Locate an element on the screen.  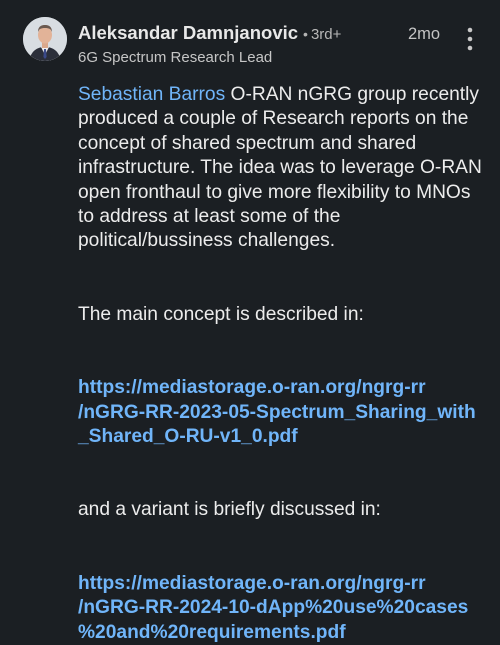
link-1-line-3: _Shared_O-RU-v1_0.pdf is located at coordinates (283, 437).